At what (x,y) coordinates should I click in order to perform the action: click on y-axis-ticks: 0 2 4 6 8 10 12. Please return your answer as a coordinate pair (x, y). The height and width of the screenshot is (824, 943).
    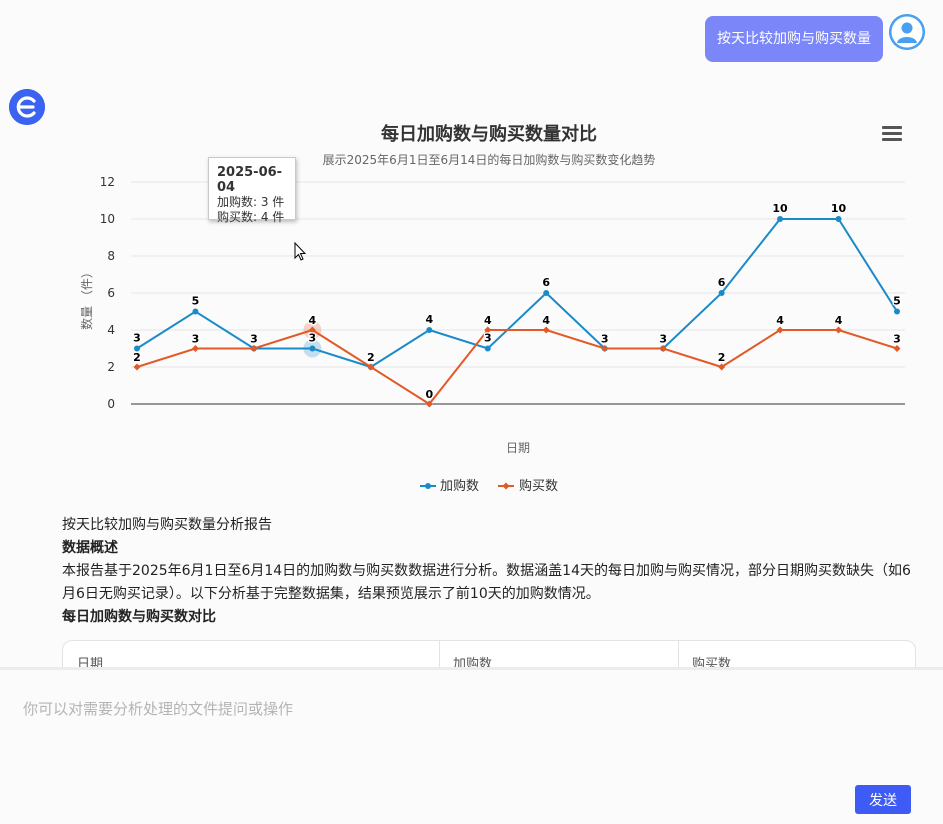
    Looking at the image, I should click on (107, 293).